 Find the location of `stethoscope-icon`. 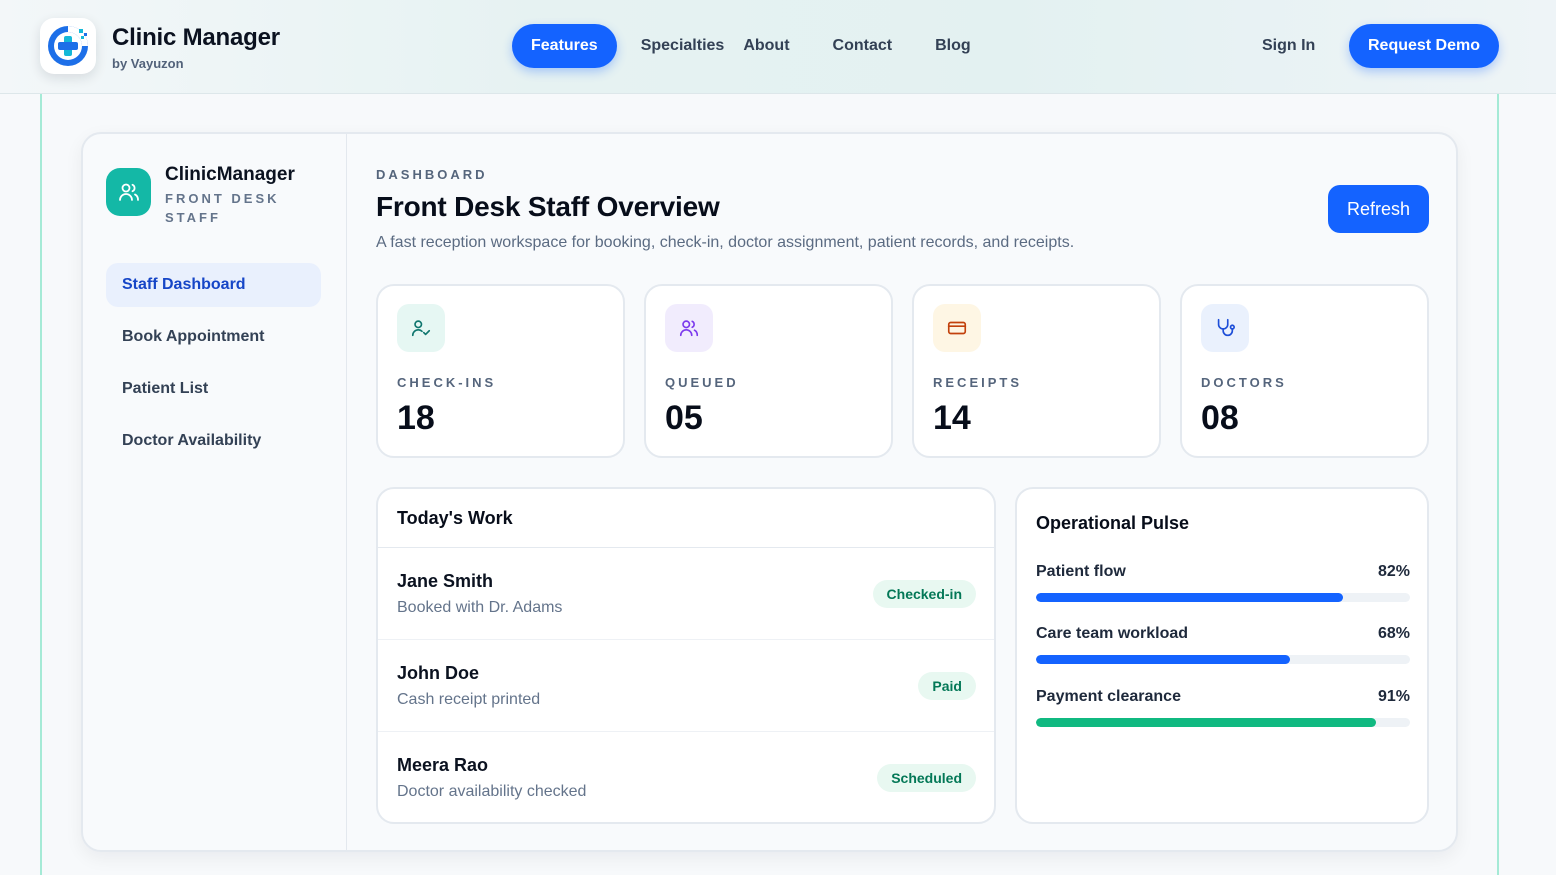

stethoscope-icon is located at coordinates (1225, 328).